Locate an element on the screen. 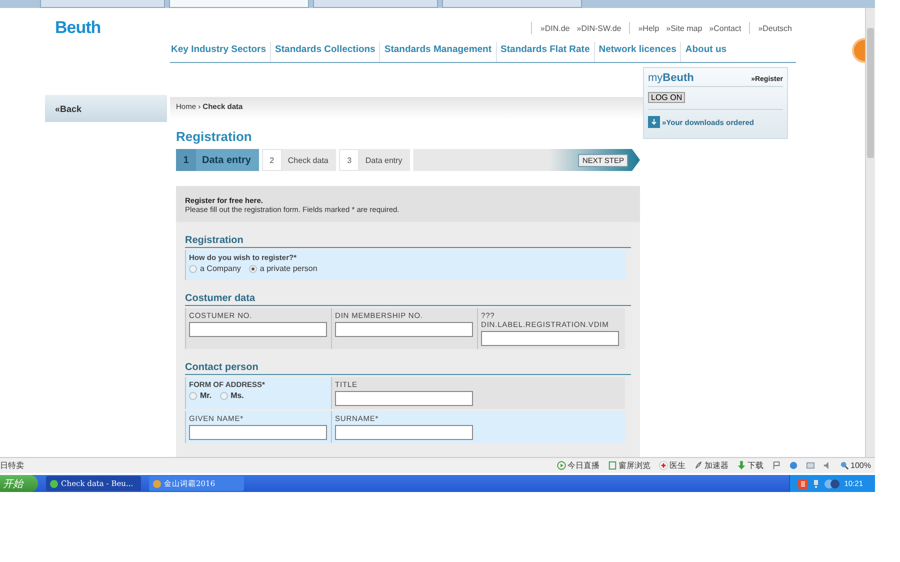 The width and height of the screenshot is (900, 562). zoom-level: 100% is located at coordinates (855, 465).